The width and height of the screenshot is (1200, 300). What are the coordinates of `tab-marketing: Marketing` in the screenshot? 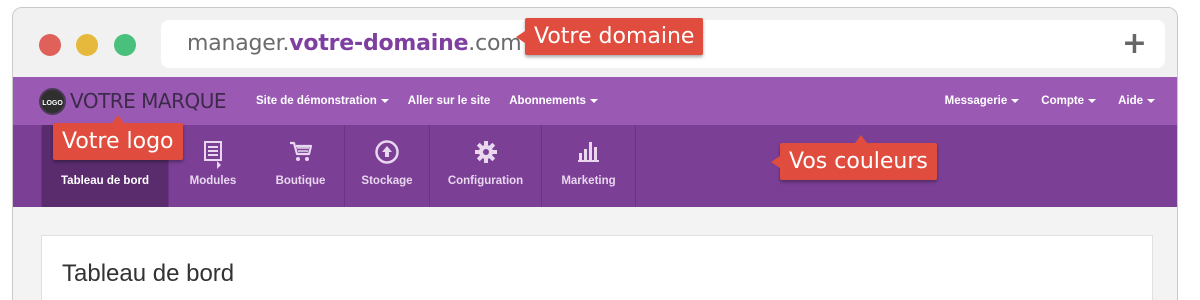 It's located at (589, 166).